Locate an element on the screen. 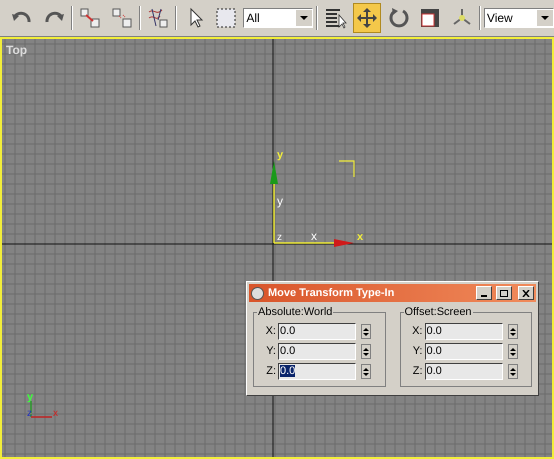  toolbar-button is located at coordinates (367, 18).